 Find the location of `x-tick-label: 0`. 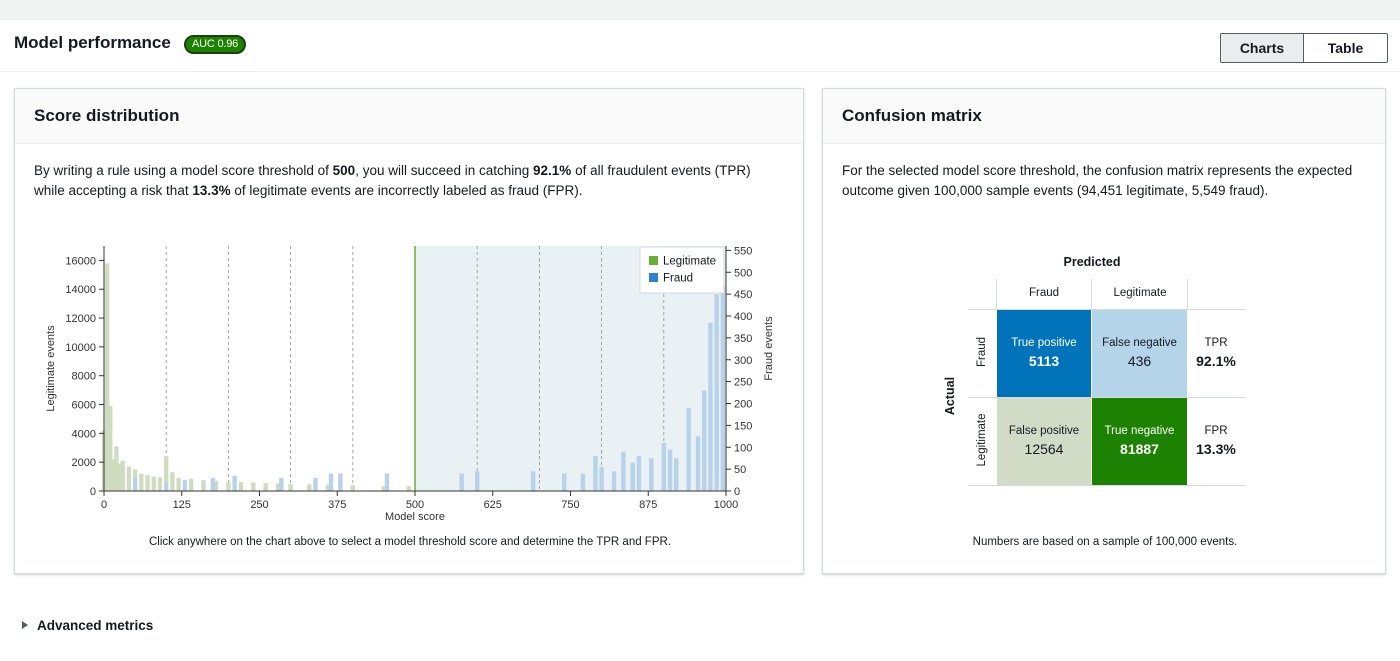

x-tick-label: 0 is located at coordinates (104, 505).